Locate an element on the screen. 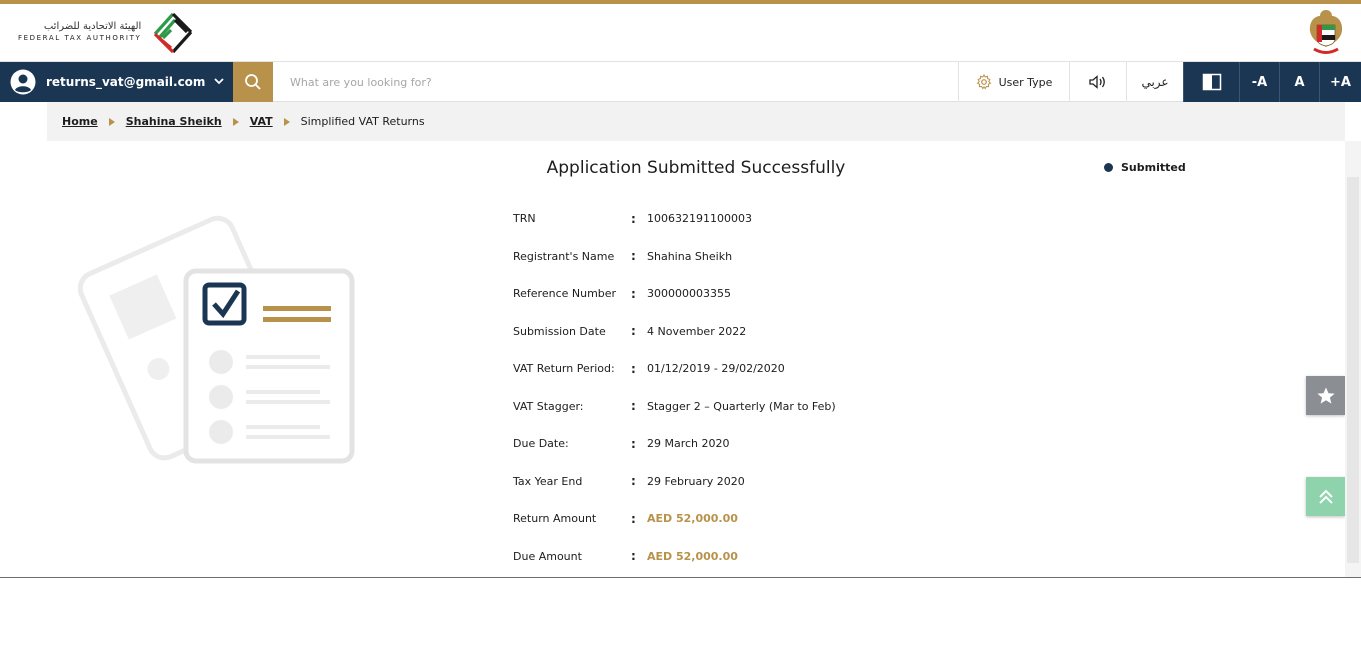  detail-label: Tax Year End is located at coordinates (548, 481).